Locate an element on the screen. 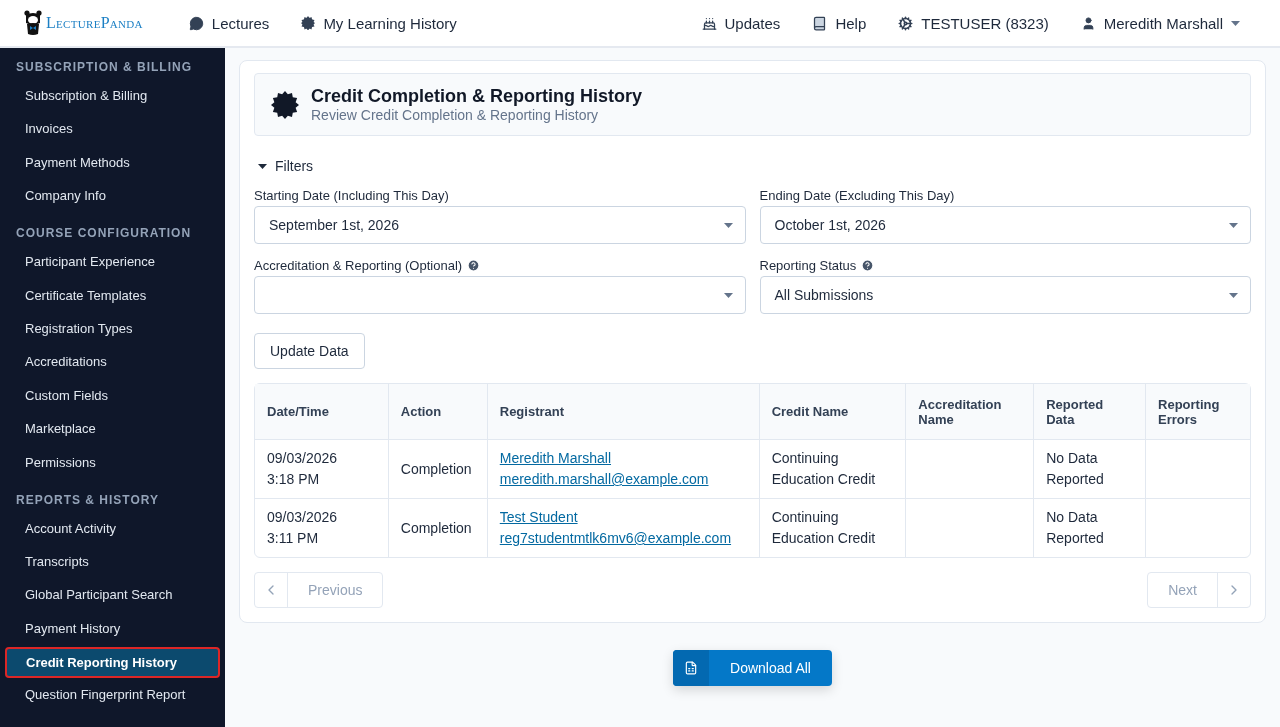 The width and height of the screenshot is (1280, 727). nav-link: Lectures is located at coordinates (229, 23).